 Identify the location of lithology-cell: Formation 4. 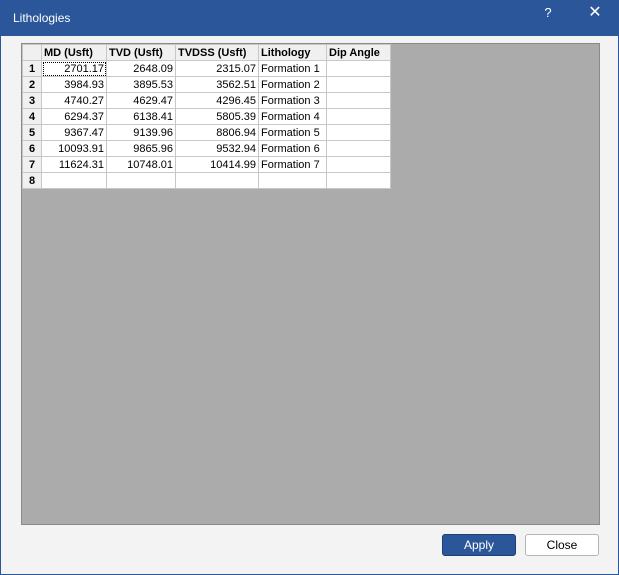
(292, 116).